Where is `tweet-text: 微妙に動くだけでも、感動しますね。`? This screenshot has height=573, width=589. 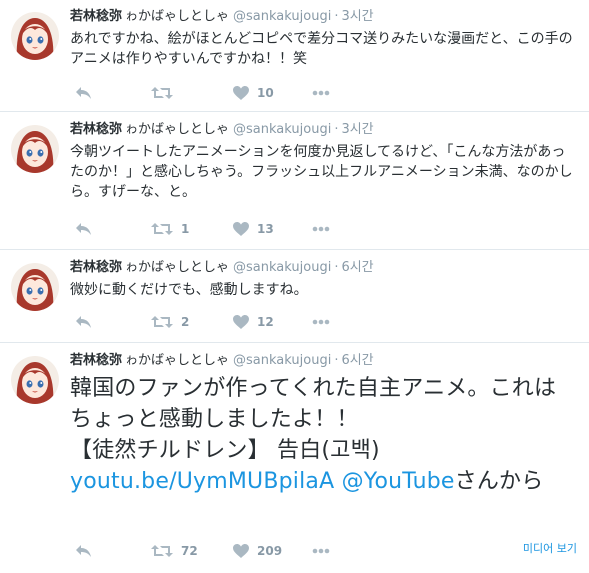 tweet-text: 微妙に動くだけでも、感動しますね。 is located at coordinates (189, 290).